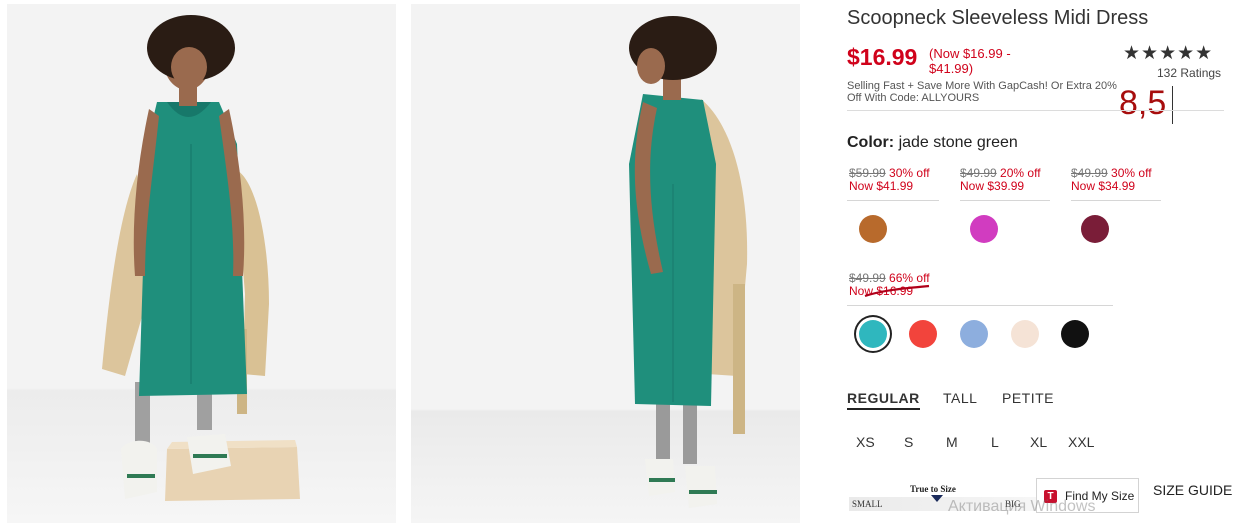 This screenshot has width=1257, height=523. I want to click on model-front-illustration, so click(201, 258).